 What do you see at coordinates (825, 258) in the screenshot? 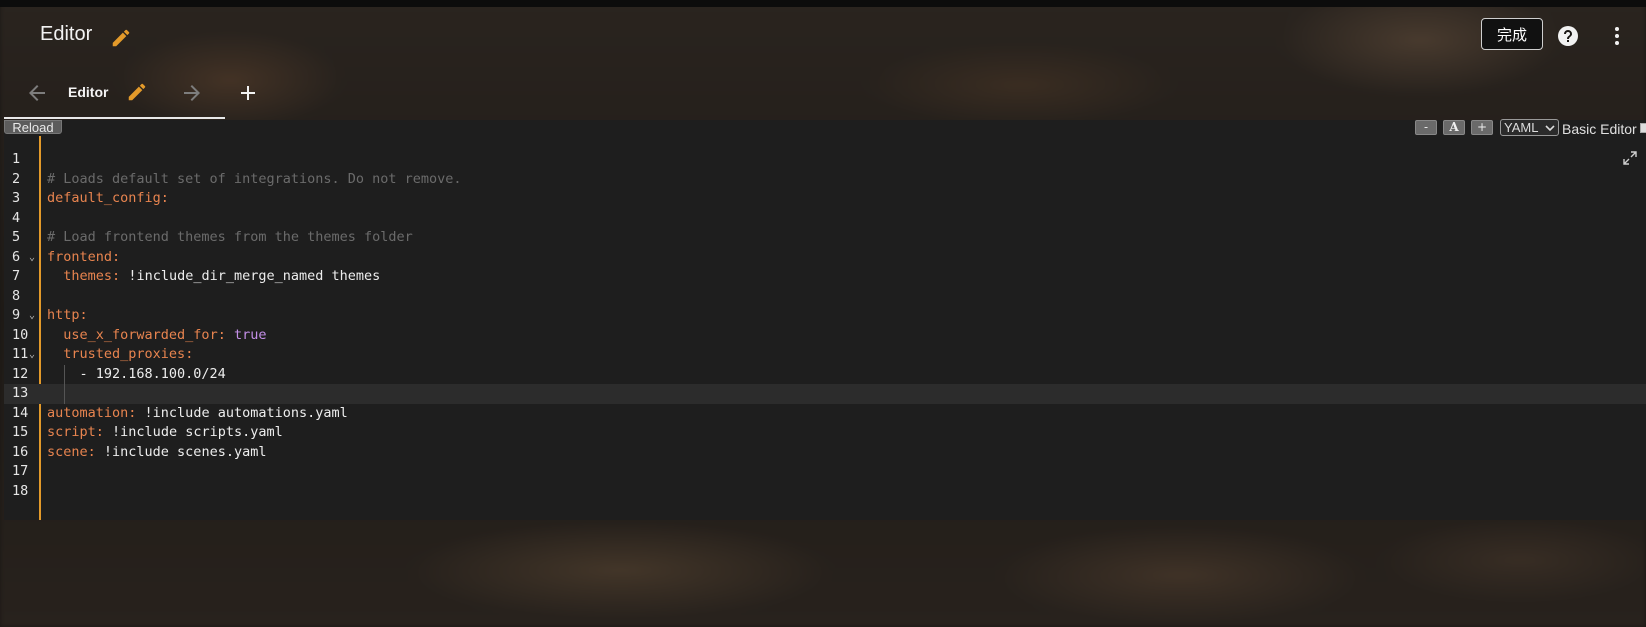
I see `code-line: 6 ⌄ frontend:` at bounding box center [825, 258].